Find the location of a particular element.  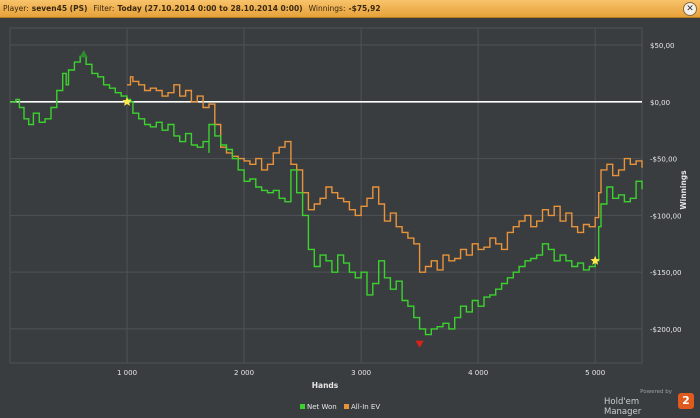

x-tick-label: 5 000 is located at coordinates (595, 373).